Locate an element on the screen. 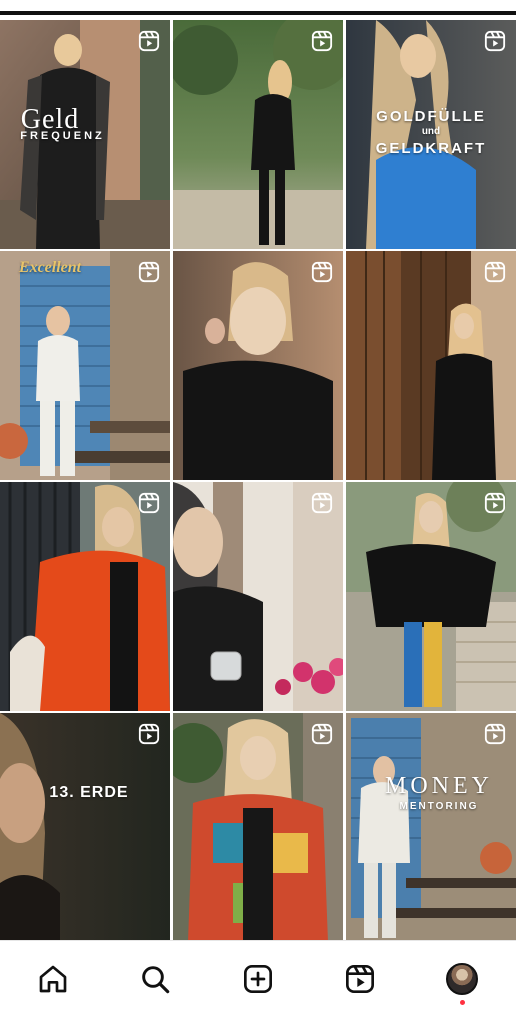  post-thumbnail: GOLDFÜLLE und GELDKRAFT is located at coordinates (431, 134).